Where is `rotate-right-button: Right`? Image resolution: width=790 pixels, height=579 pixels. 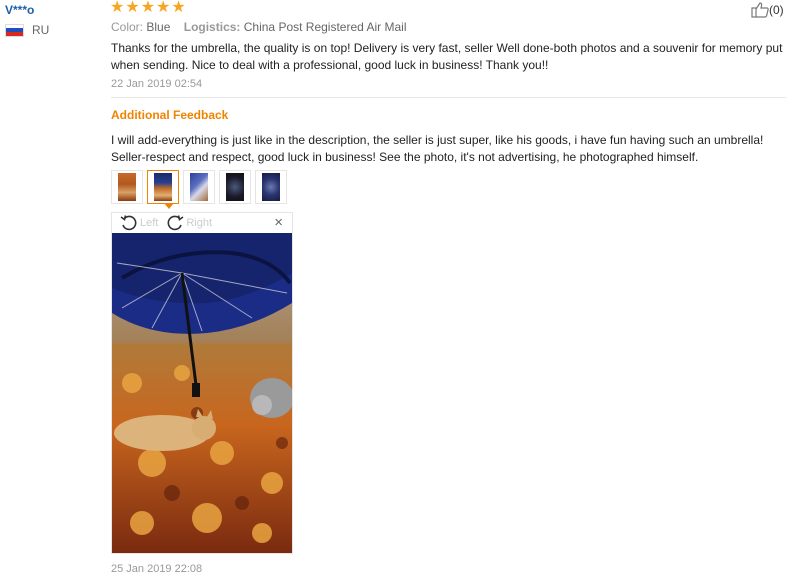
rotate-right-button: Right is located at coordinates (189, 223).